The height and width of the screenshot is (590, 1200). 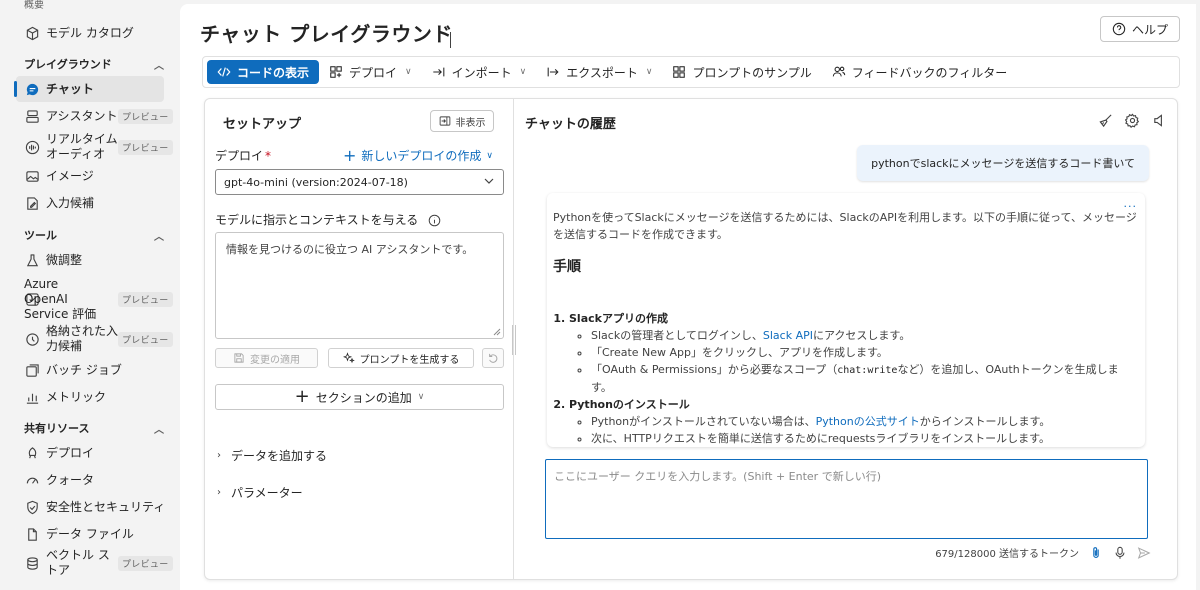 What do you see at coordinates (88, 176) in the screenshot?
I see `nav-item-images: イメージ` at bounding box center [88, 176].